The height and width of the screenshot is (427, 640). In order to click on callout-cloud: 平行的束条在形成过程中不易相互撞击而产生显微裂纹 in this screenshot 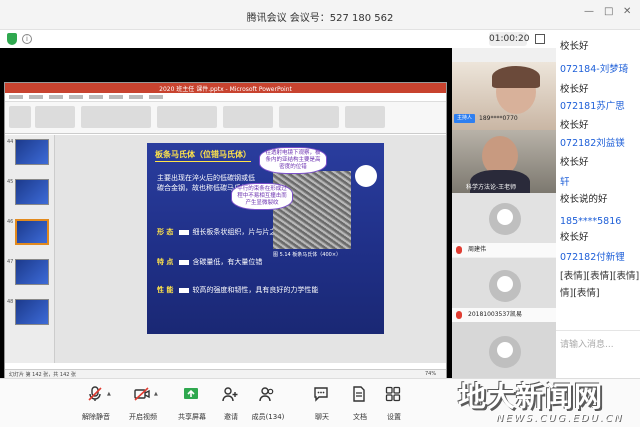, I will do `click(262, 196)`.